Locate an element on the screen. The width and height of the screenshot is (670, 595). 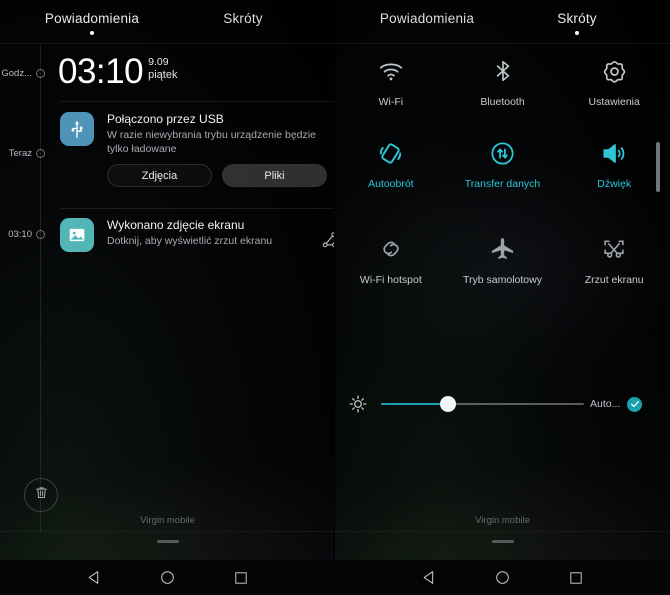
autorotate-icon is located at coordinates (390, 153).